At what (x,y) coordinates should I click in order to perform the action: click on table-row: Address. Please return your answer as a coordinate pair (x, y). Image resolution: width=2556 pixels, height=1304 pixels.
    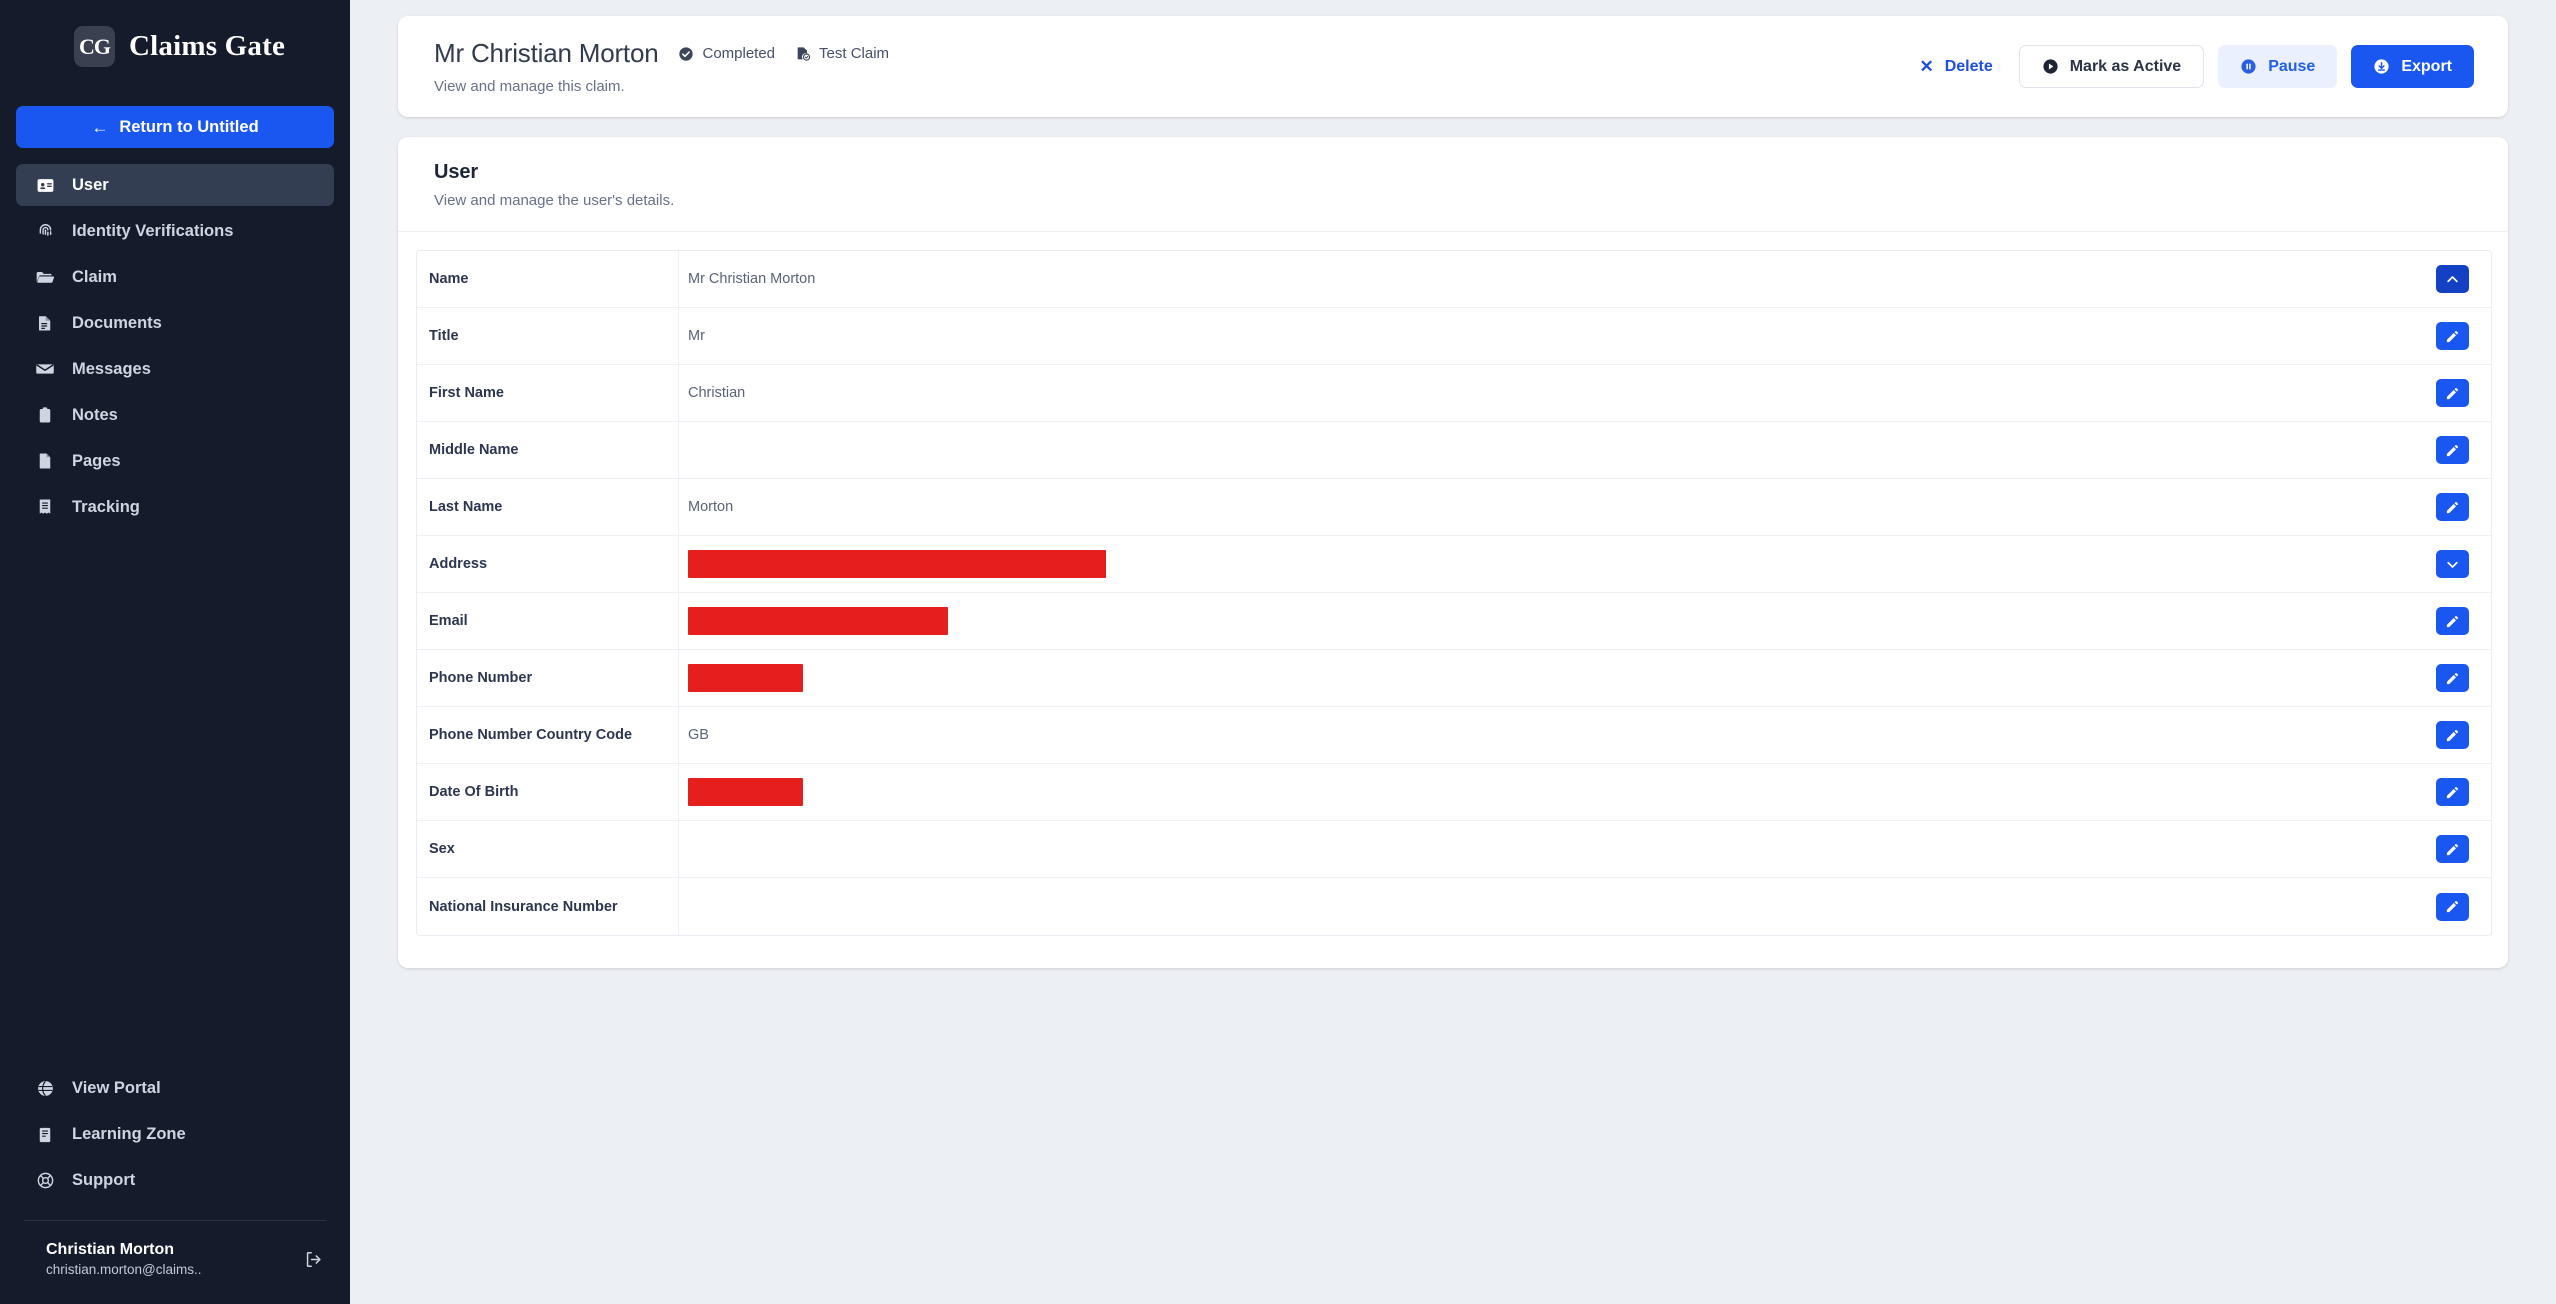
    Looking at the image, I should click on (1454, 564).